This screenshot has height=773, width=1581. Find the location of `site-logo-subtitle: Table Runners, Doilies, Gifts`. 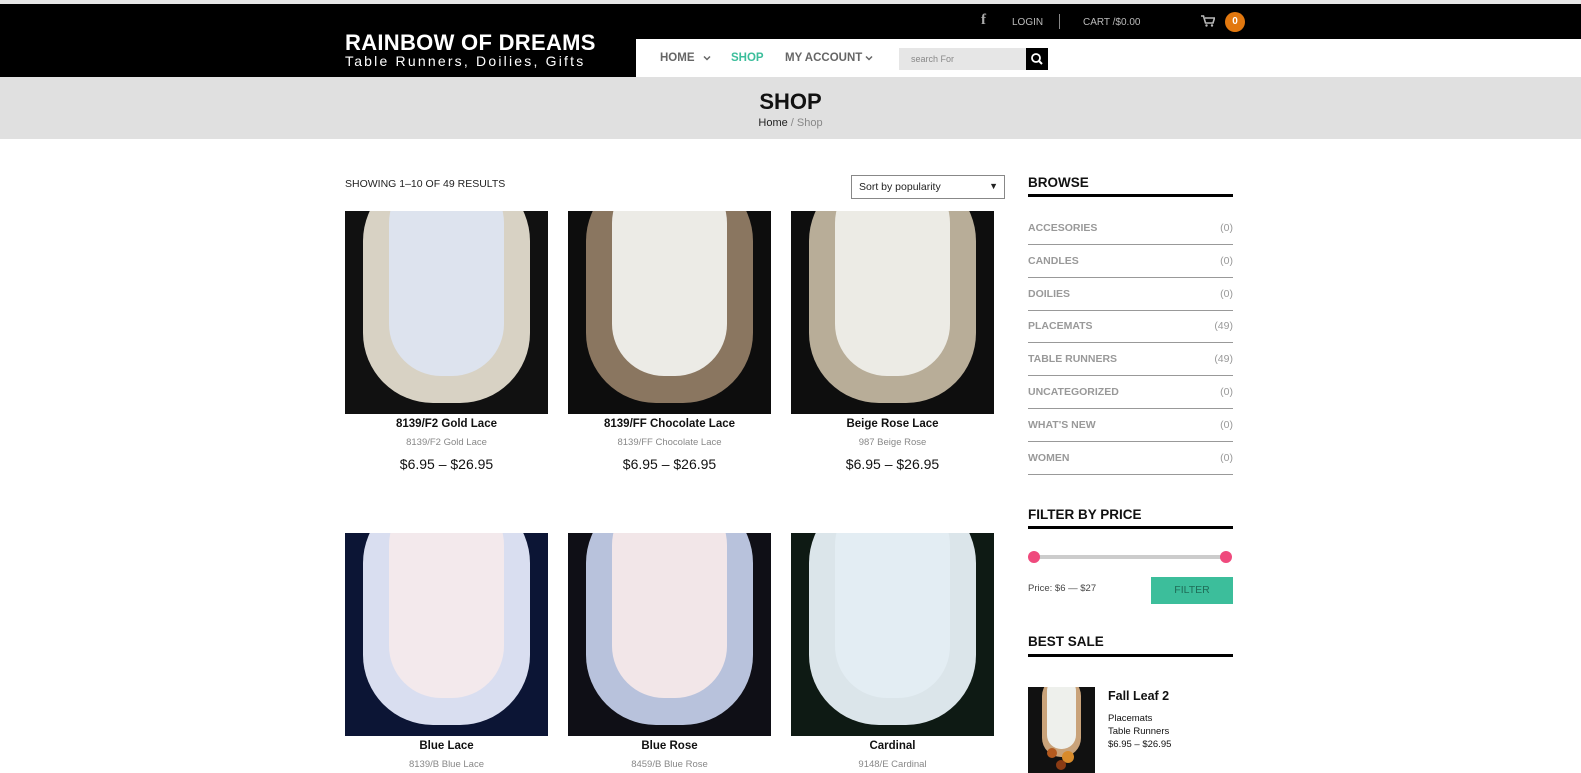

site-logo-subtitle: Table Runners, Doilies, Gifts is located at coordinates (465, 61).